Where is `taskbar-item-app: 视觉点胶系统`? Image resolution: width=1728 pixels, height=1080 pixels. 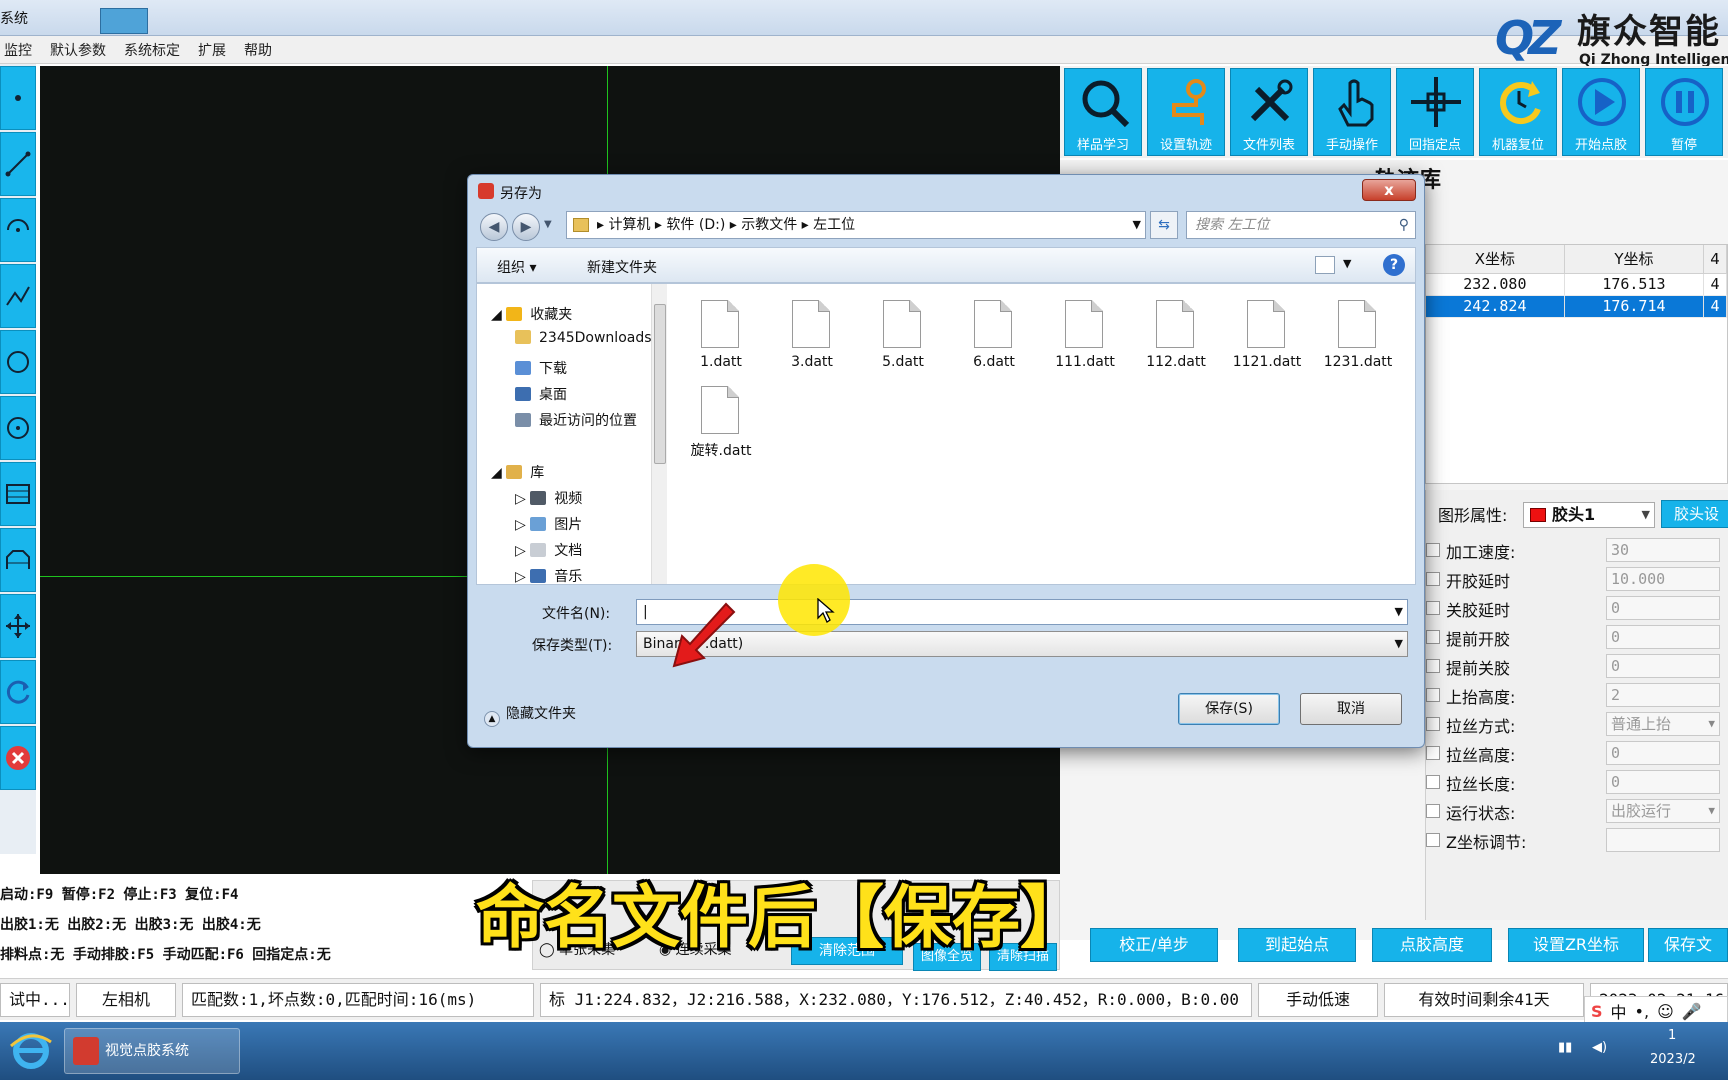 taskbar-item-app: 视觉点胶系统 is located at coordinates (152, 1051).